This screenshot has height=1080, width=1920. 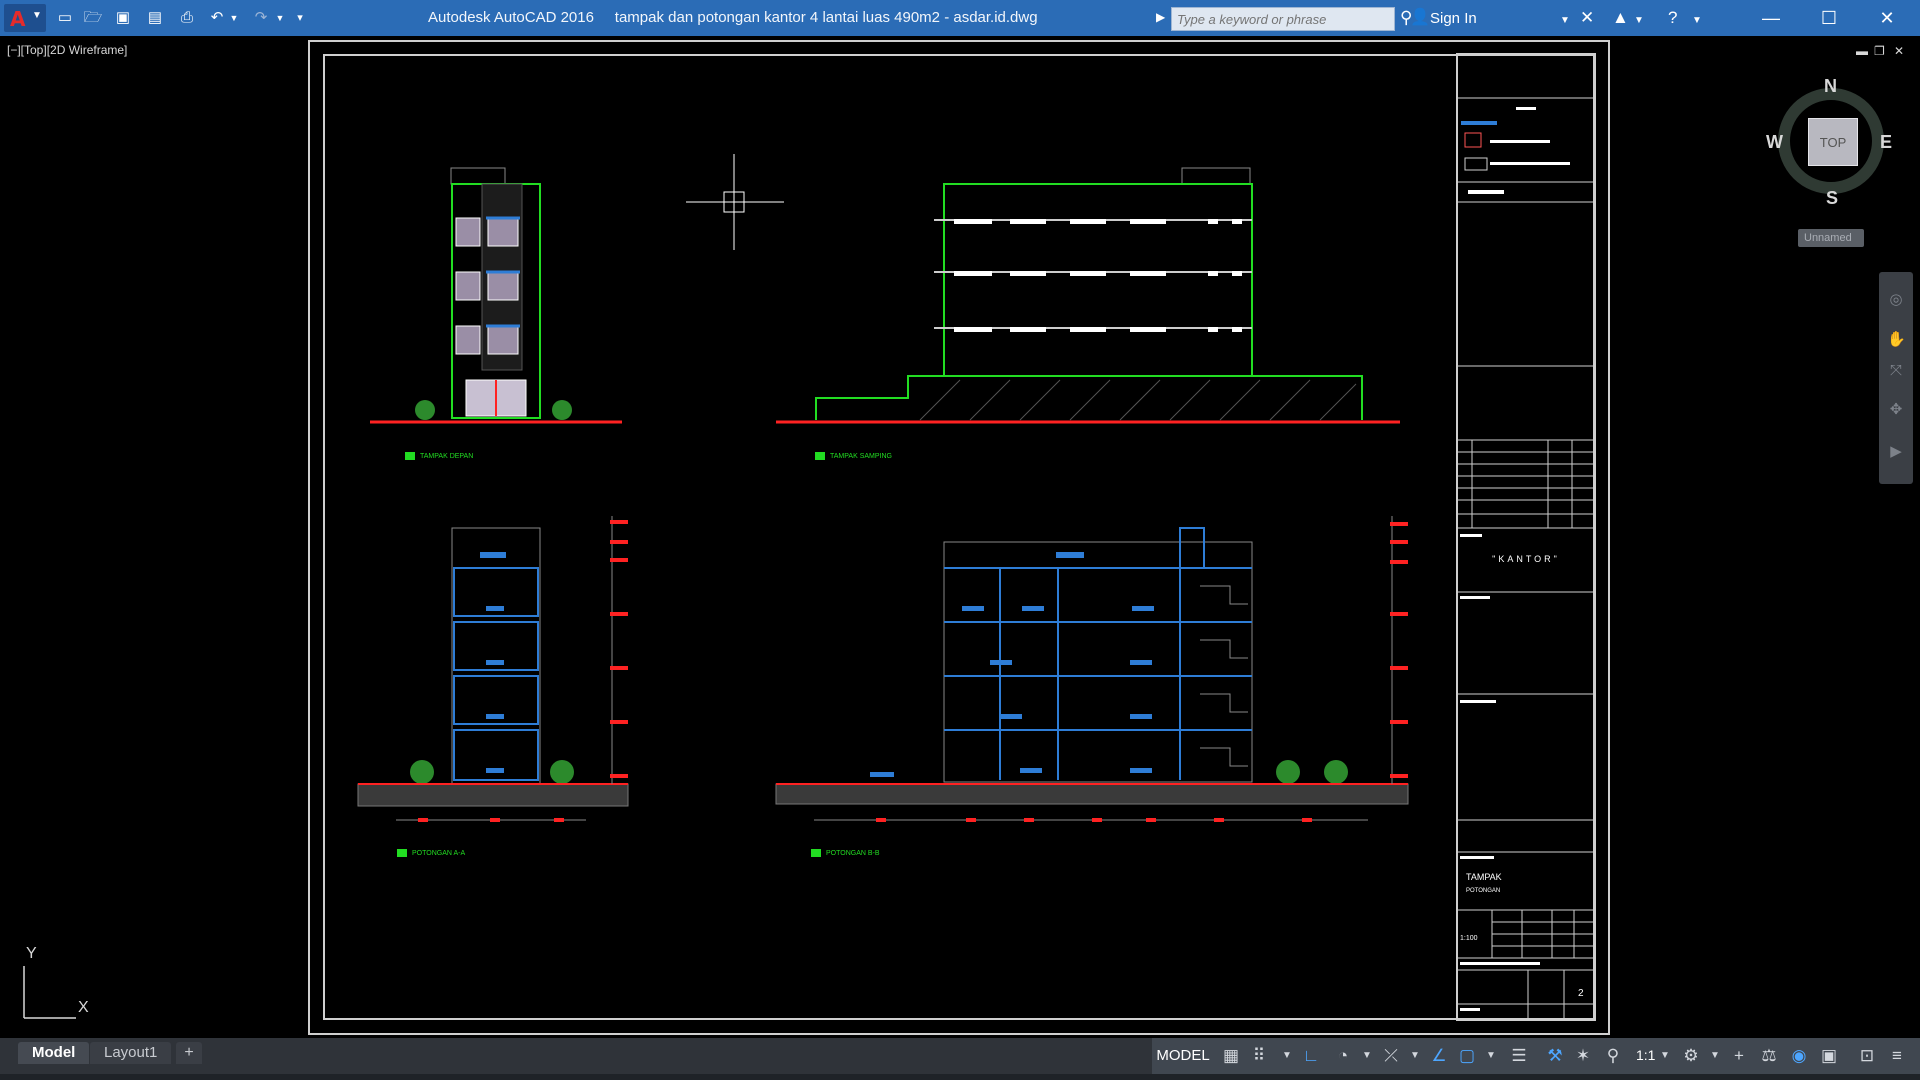 I want to click on viewcube-top-face: TOP, so click(x=1833, y=142).